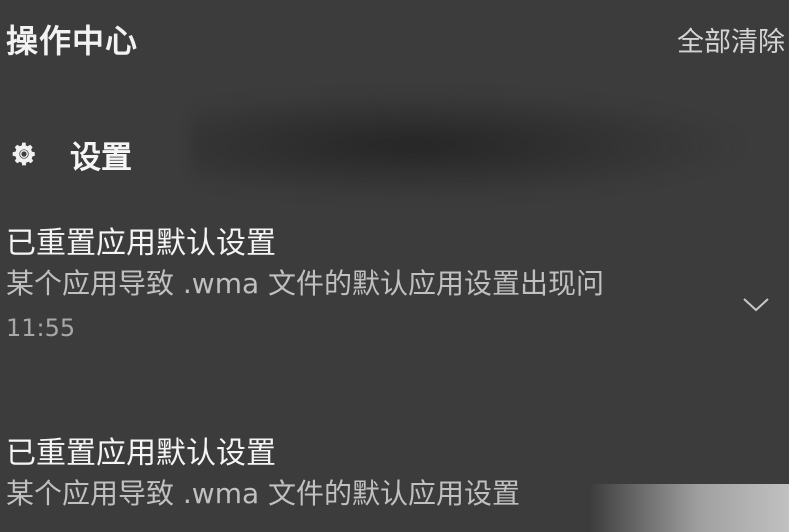 This screenshot has width=789, height=532. I want to click on chevron-down-icon, so click(756, 304).